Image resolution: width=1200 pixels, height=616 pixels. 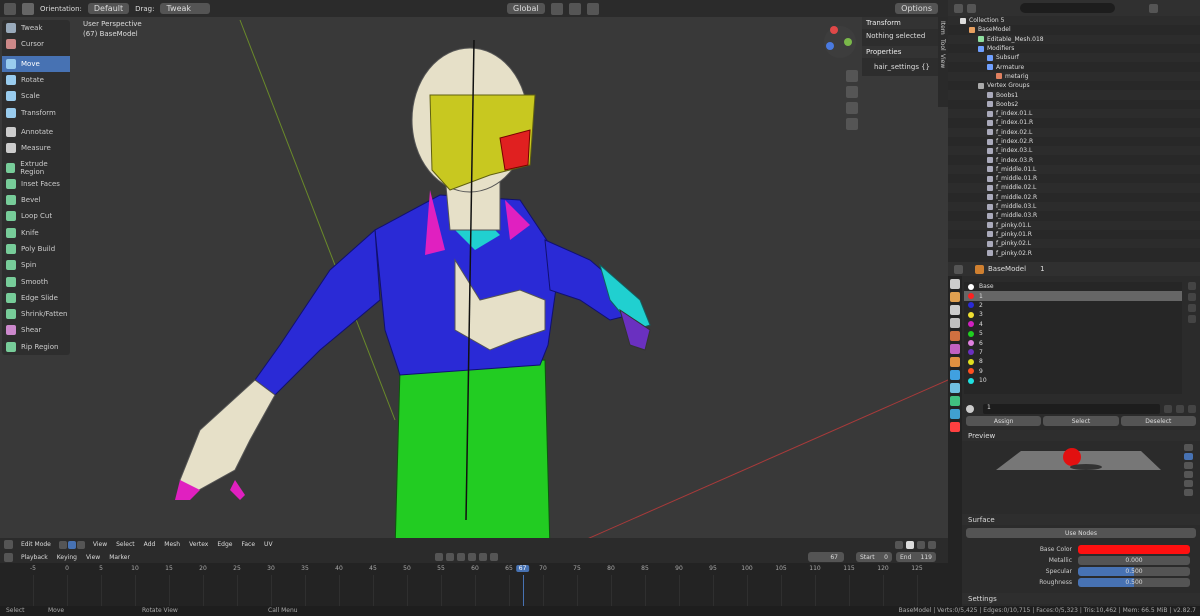 I want to click on tool-rip-region: Rip Region, so click(x=36, y=347).